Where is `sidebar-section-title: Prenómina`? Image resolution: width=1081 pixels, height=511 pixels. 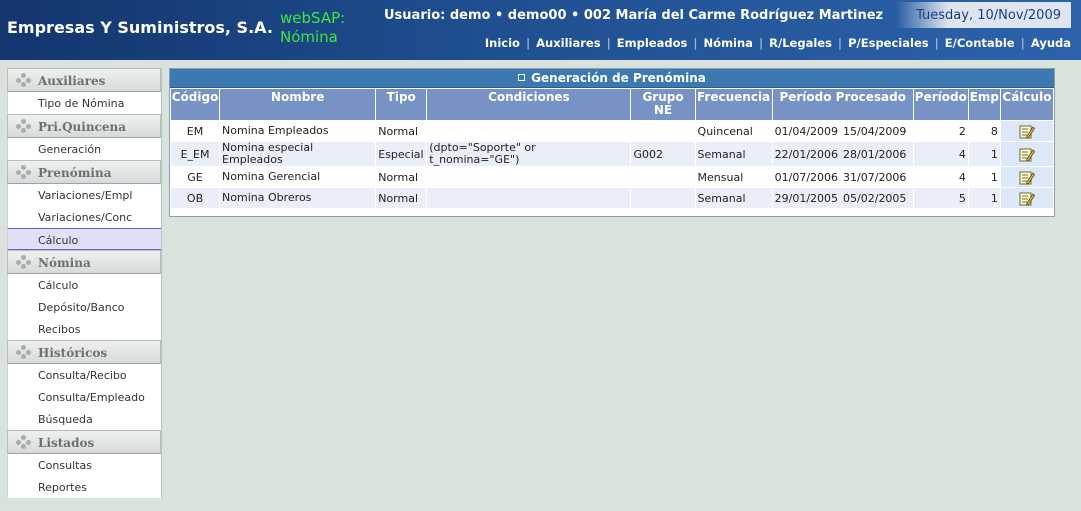 sidebar-section-title: Prenómina is located at coordinates (75, 173).